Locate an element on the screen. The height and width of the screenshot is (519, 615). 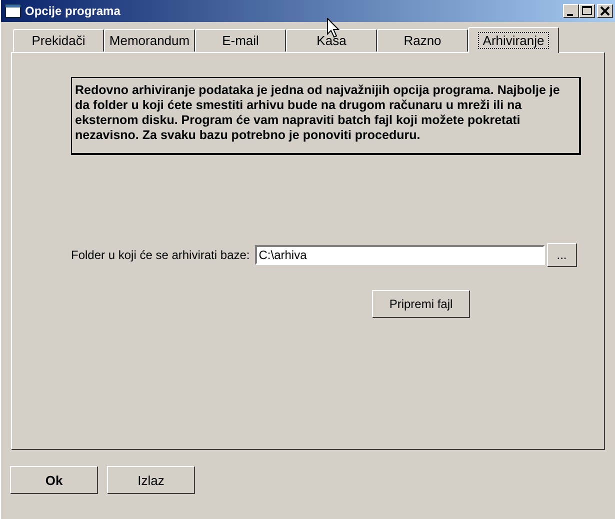
close-button is located at coordinates (605, 11).